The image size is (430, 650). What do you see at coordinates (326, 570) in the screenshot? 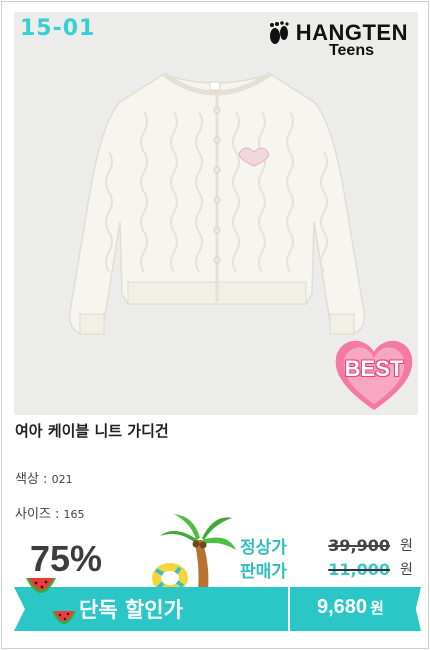
I see `sale-price-row: 판매가 11,000 원` at bounding box center [326, 570].